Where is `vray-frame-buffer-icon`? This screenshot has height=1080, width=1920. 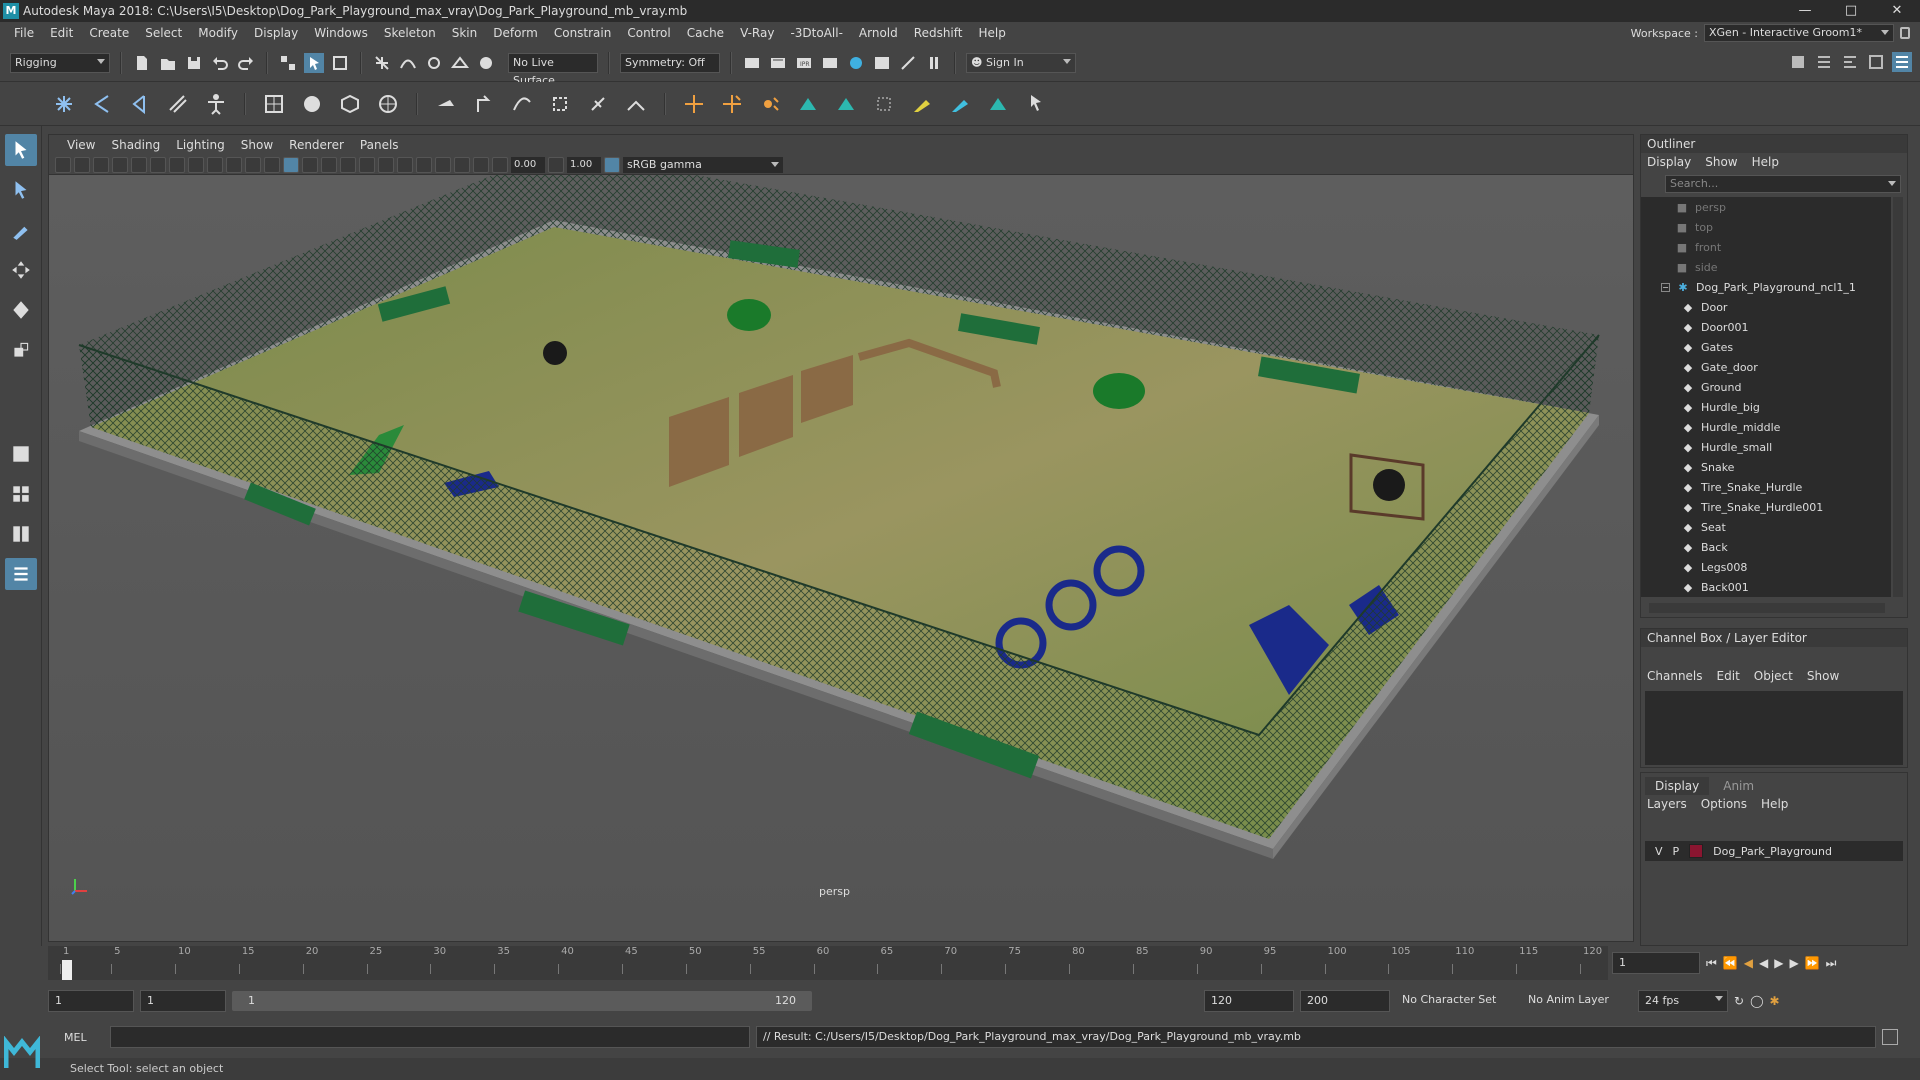 vray-frame-buffer-icon is located at coordinates (908, 63).